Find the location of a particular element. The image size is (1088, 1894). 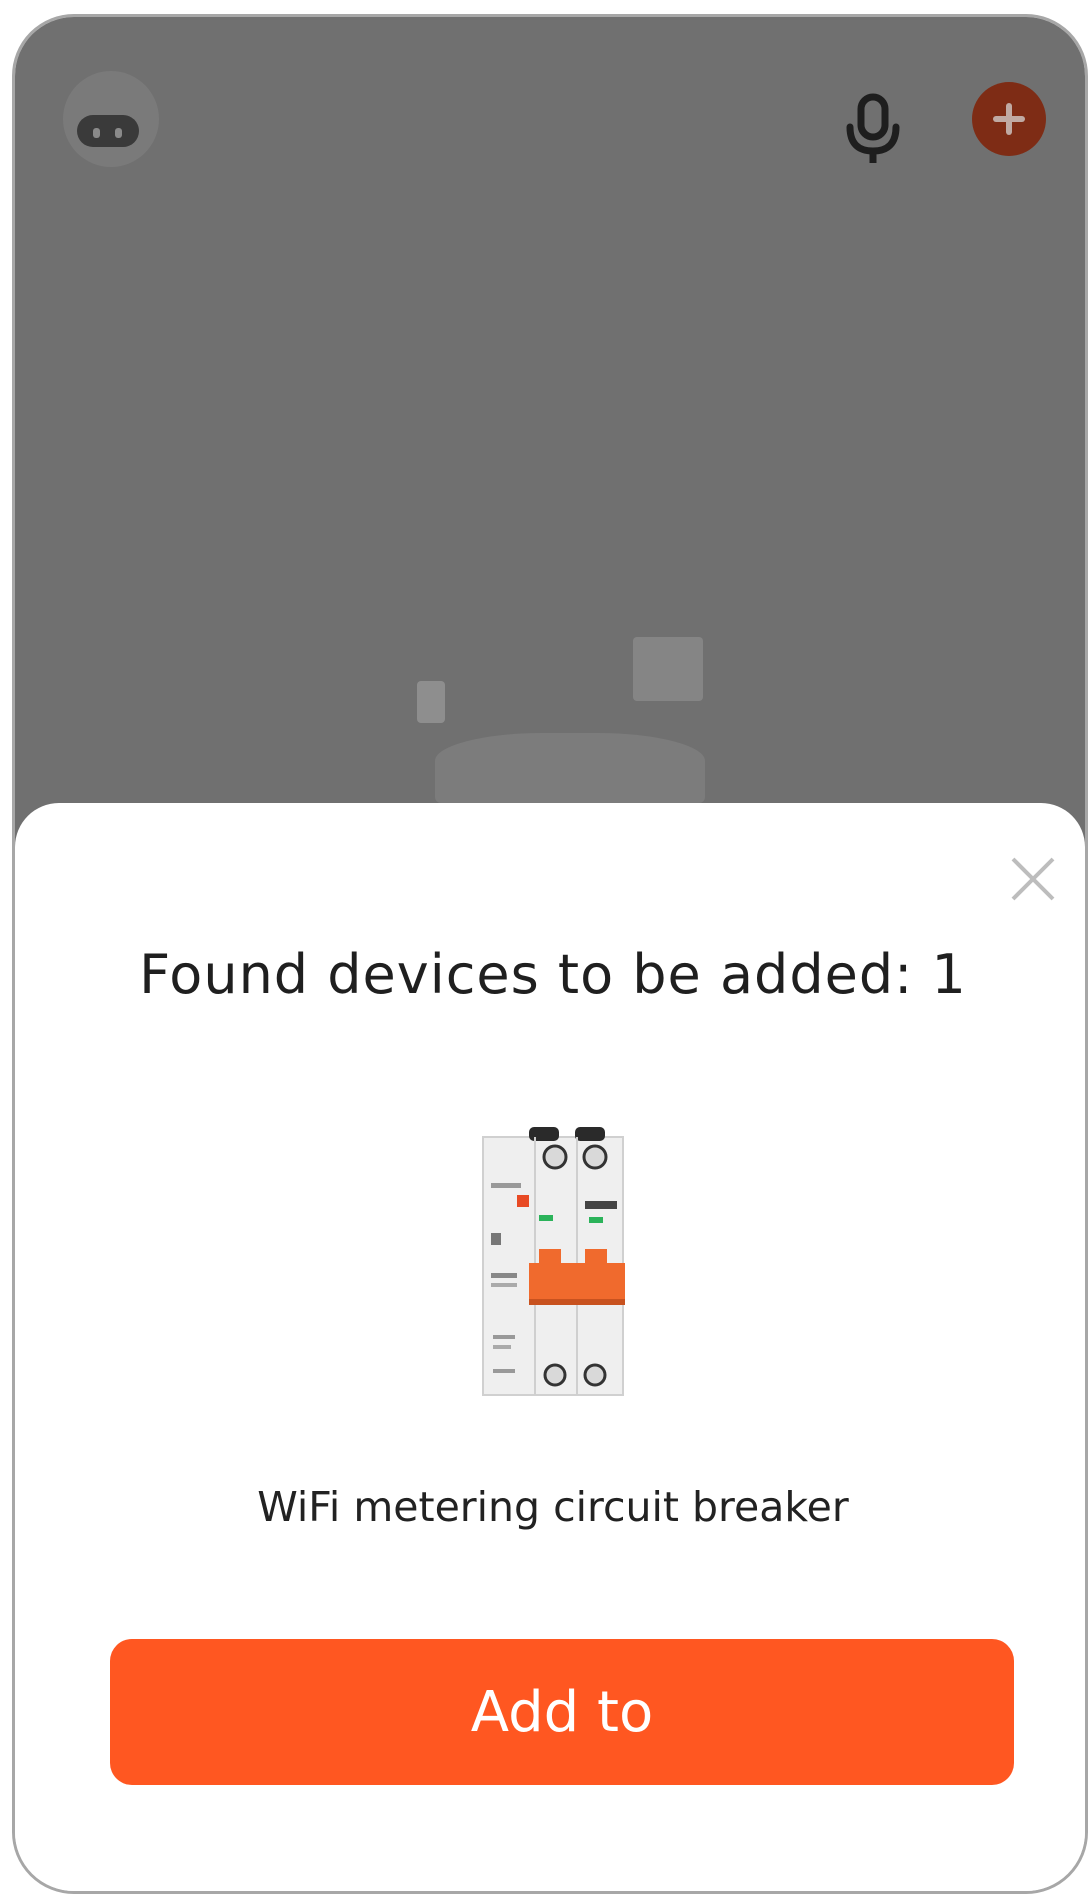

add-to-button: Add to is located at coordinates (562, 1712).